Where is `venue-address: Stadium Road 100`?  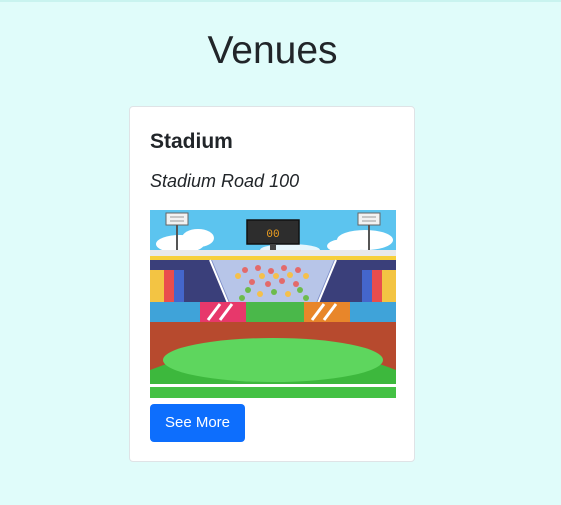
venue-address: Stadium Road 100 is located at coordinates (225, 181).